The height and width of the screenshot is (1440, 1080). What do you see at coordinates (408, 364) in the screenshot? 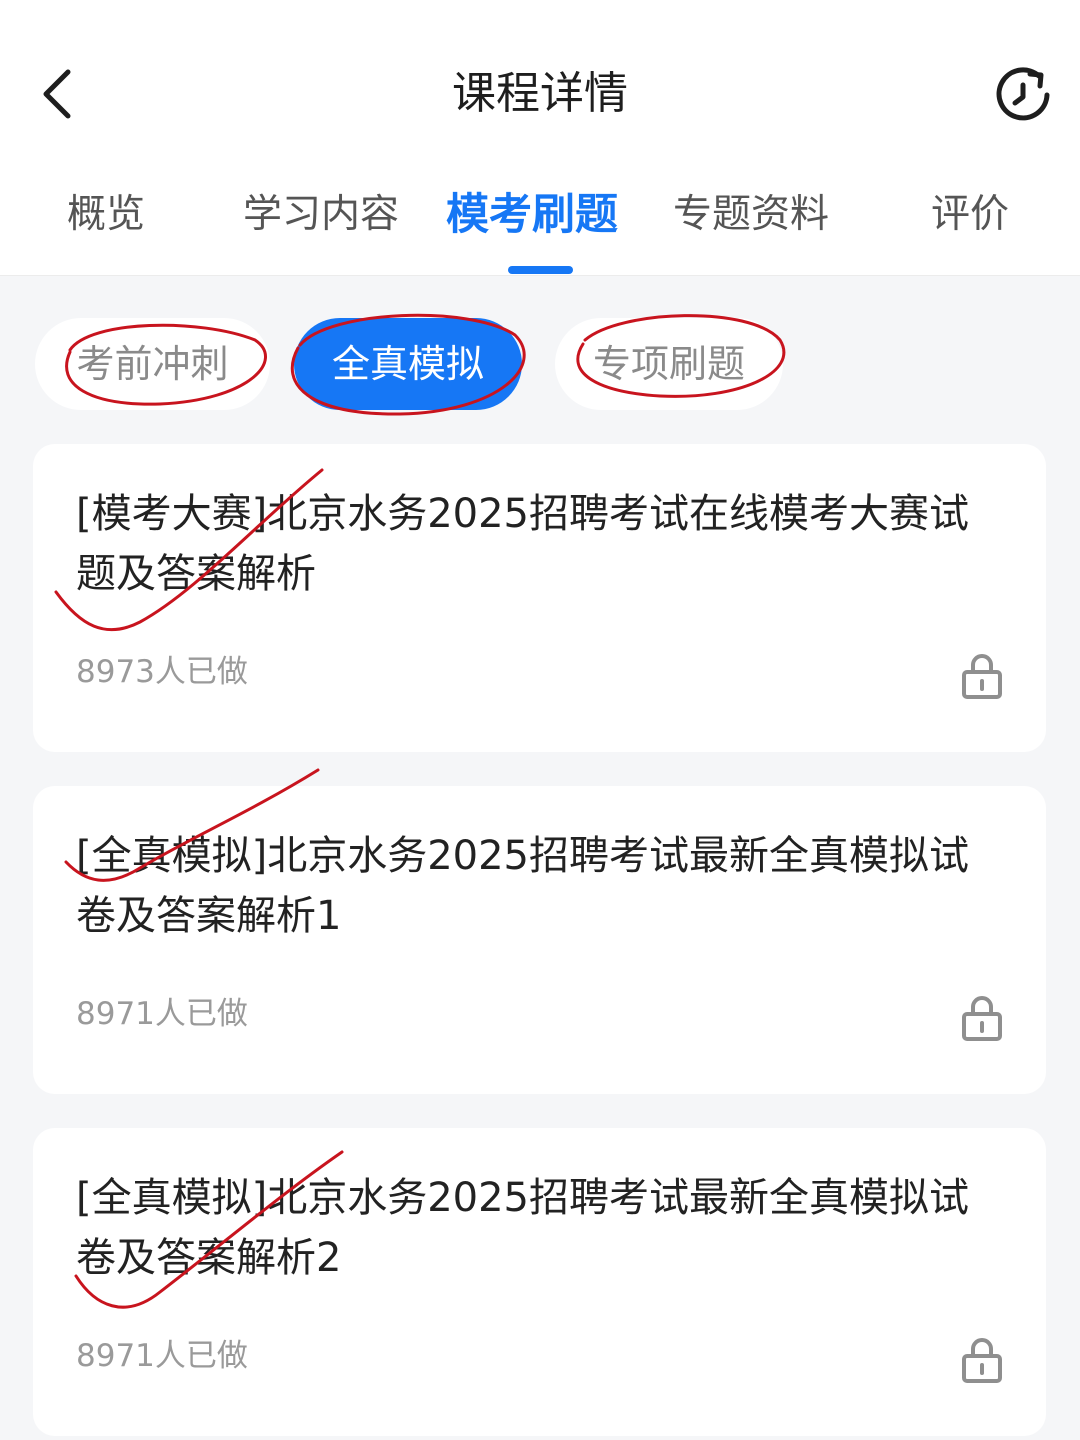
I see `filter-full-mock: 全真模拟` at bounding box center [408, 364].